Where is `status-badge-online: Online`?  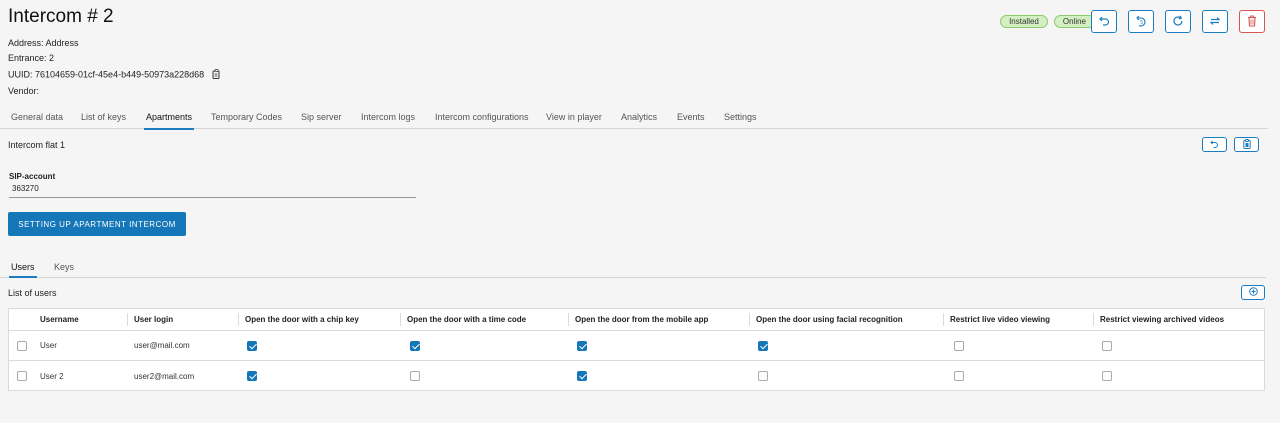
status-badge-online: Online is located at coordinates (1074, 21).